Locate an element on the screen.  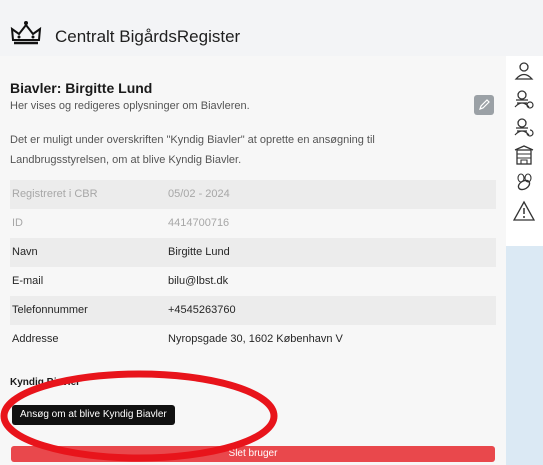
beekeeper-settings-icon is located at coordinates (524, 99).